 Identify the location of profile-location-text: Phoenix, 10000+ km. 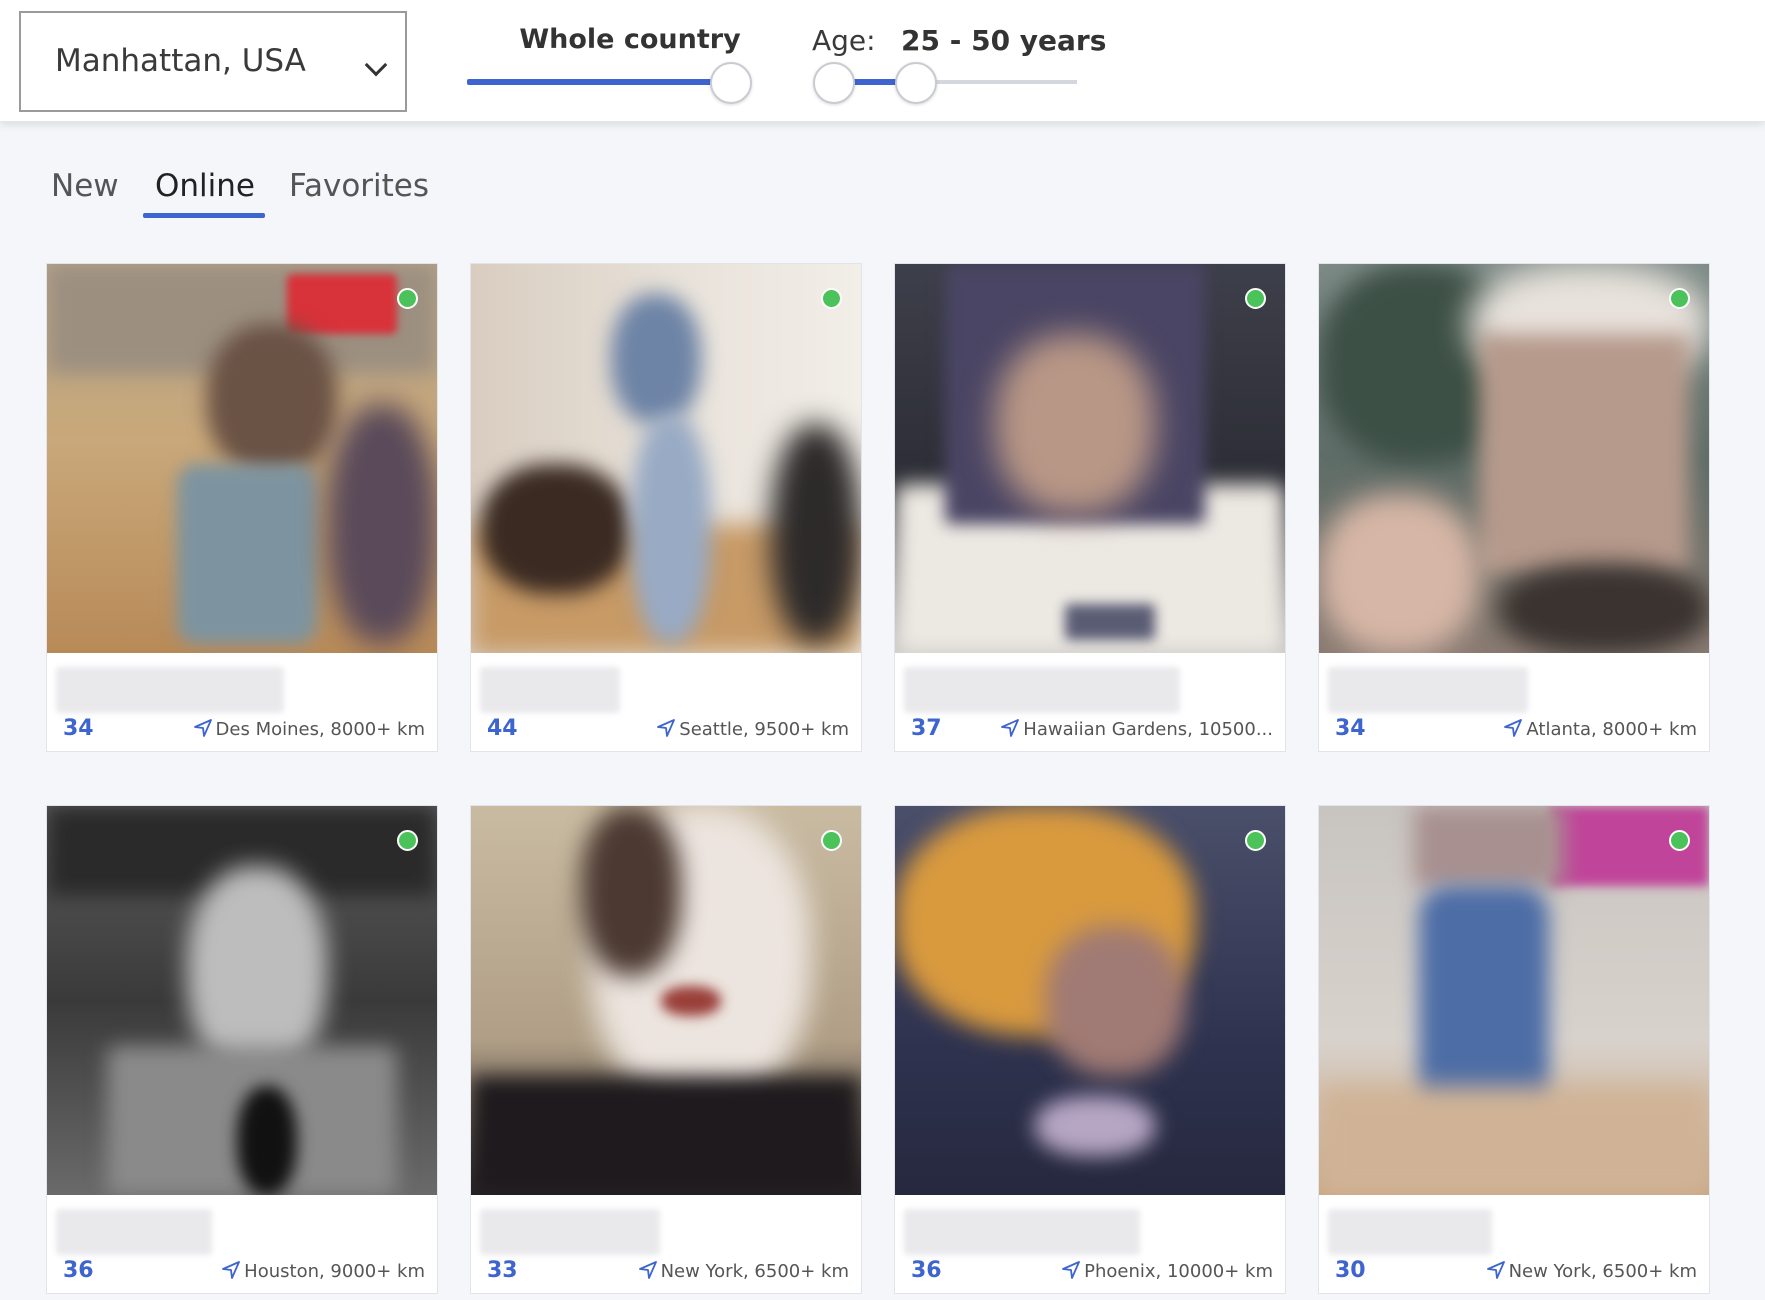
(1178, 1271).